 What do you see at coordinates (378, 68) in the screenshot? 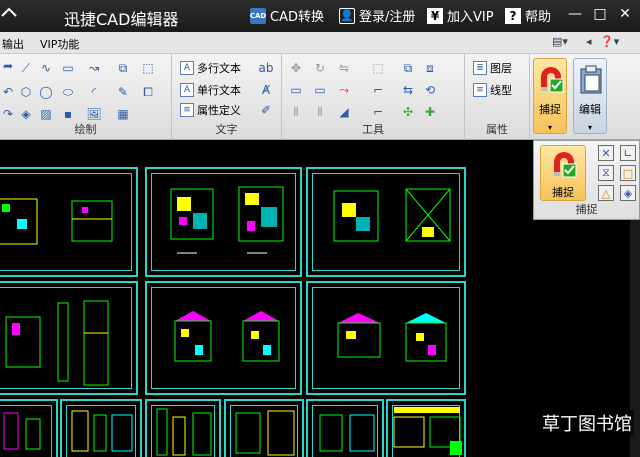
I see `scale-icon: ⬚` at bounding box center [378, 68].